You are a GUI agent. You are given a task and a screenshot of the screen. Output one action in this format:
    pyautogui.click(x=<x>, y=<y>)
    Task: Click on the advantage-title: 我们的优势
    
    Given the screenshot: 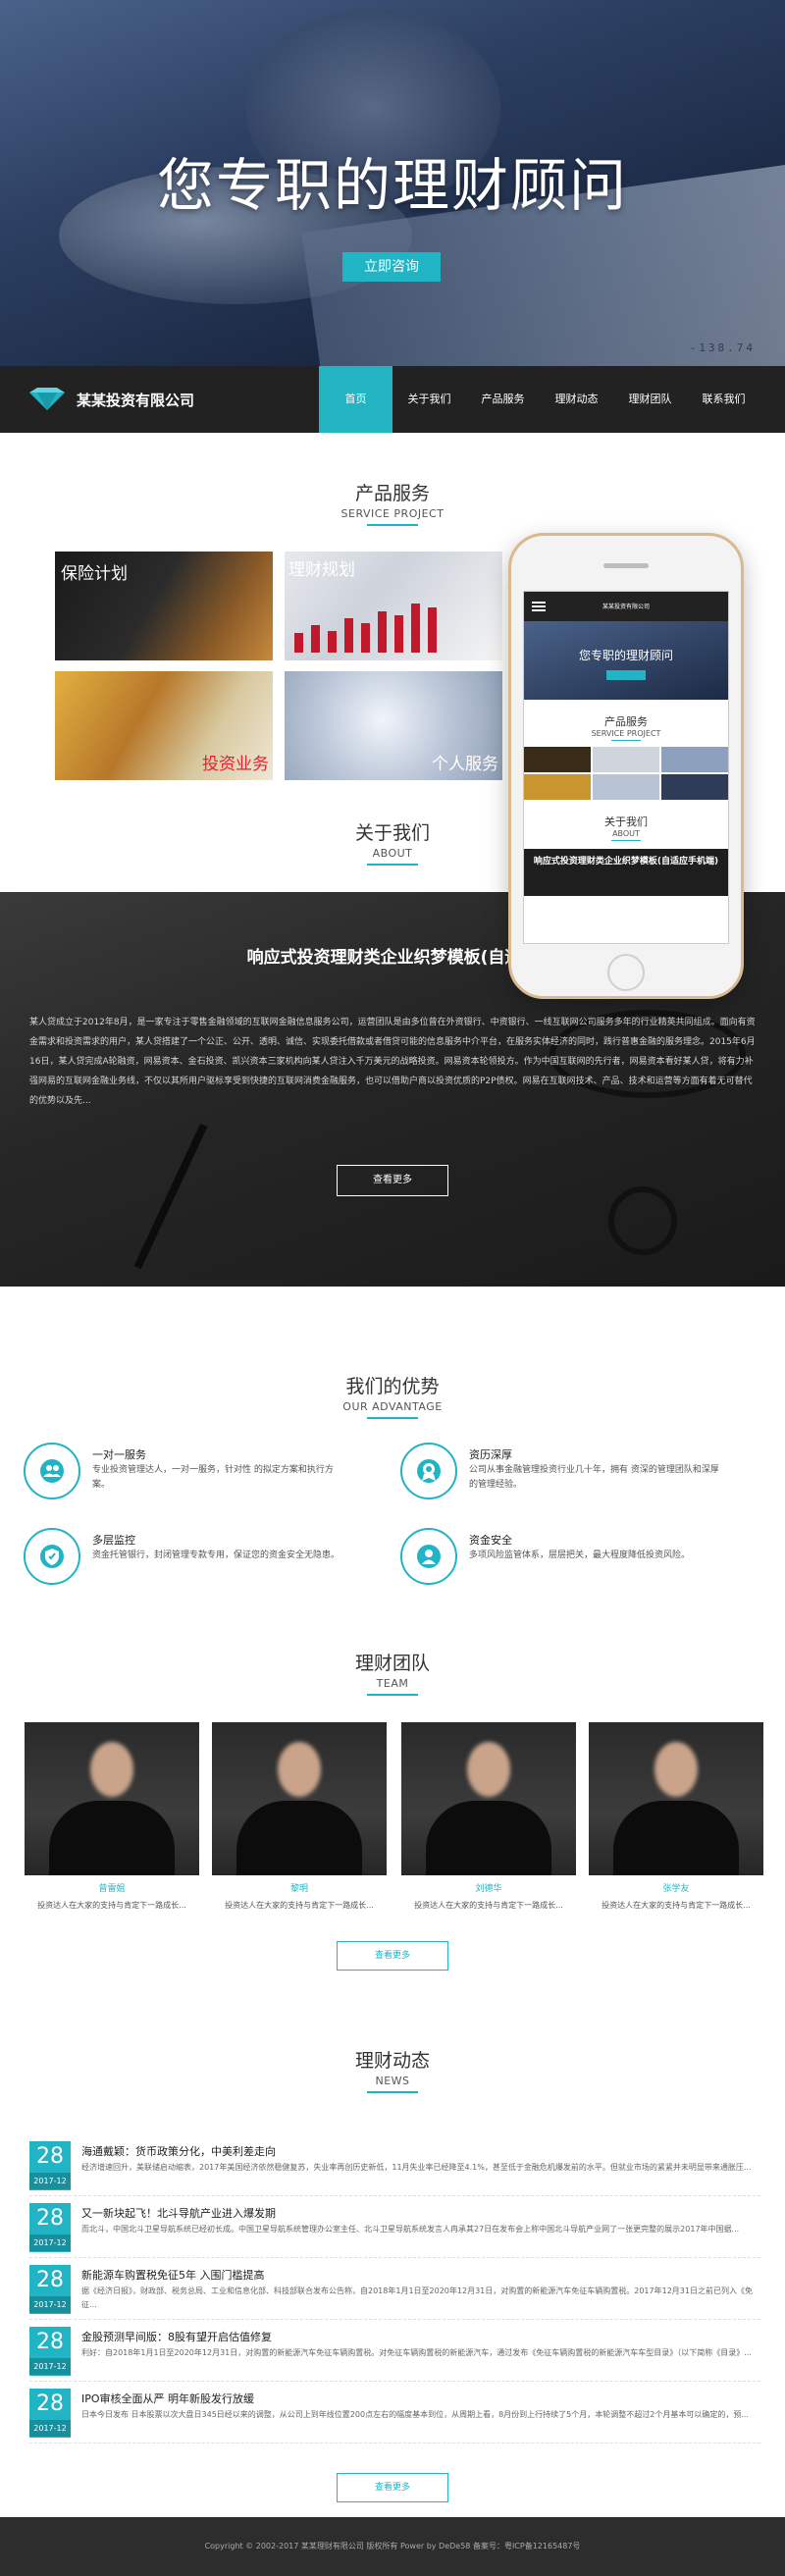 What is the action you would take?
    pyautogui.click(x=392, y=1386)
    